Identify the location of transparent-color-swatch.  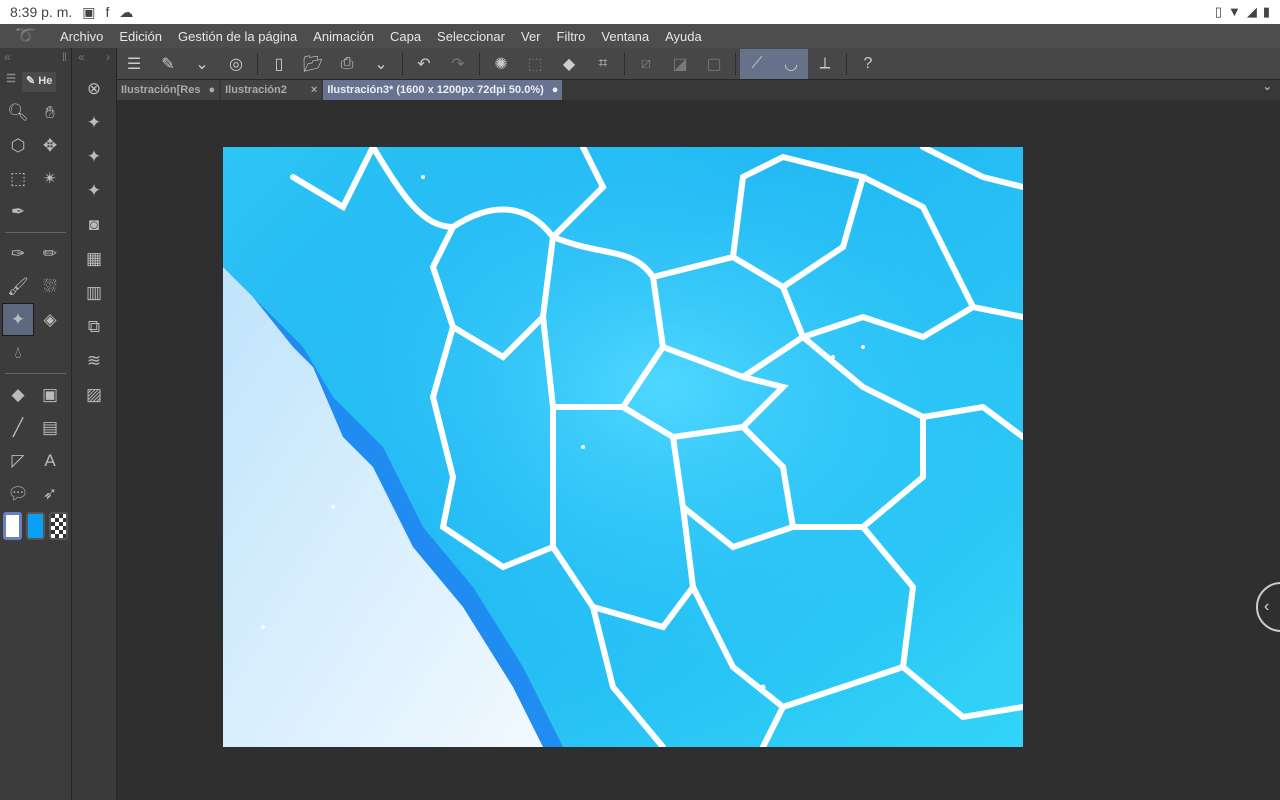
(58, 526).